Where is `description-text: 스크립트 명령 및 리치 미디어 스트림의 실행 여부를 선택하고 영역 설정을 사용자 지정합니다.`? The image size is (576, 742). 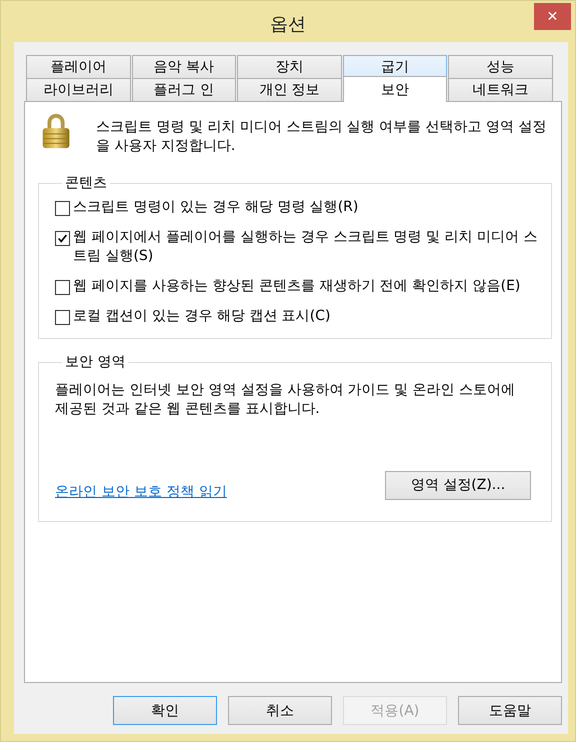
description-text: 스크립트 명령 및 리치 미디어 스트림의 실행 여부를 선택하고 영역 설정을 사용자 지정합니다. is located at coordinates (322, 137).